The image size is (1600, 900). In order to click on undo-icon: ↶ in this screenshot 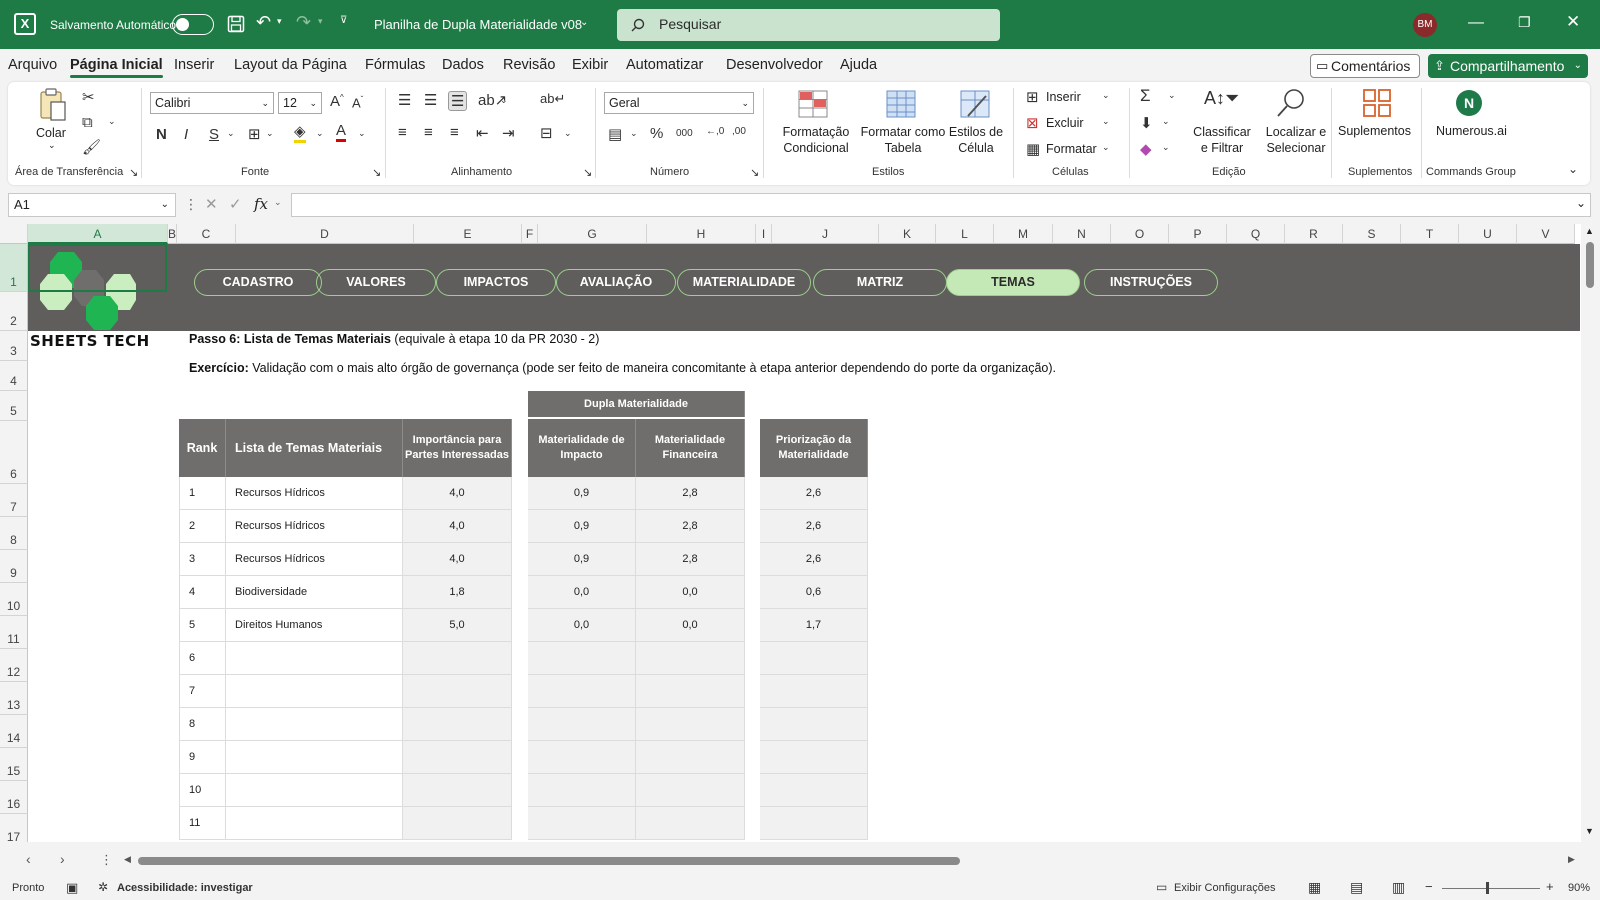, I will do `click(263, 22)`.